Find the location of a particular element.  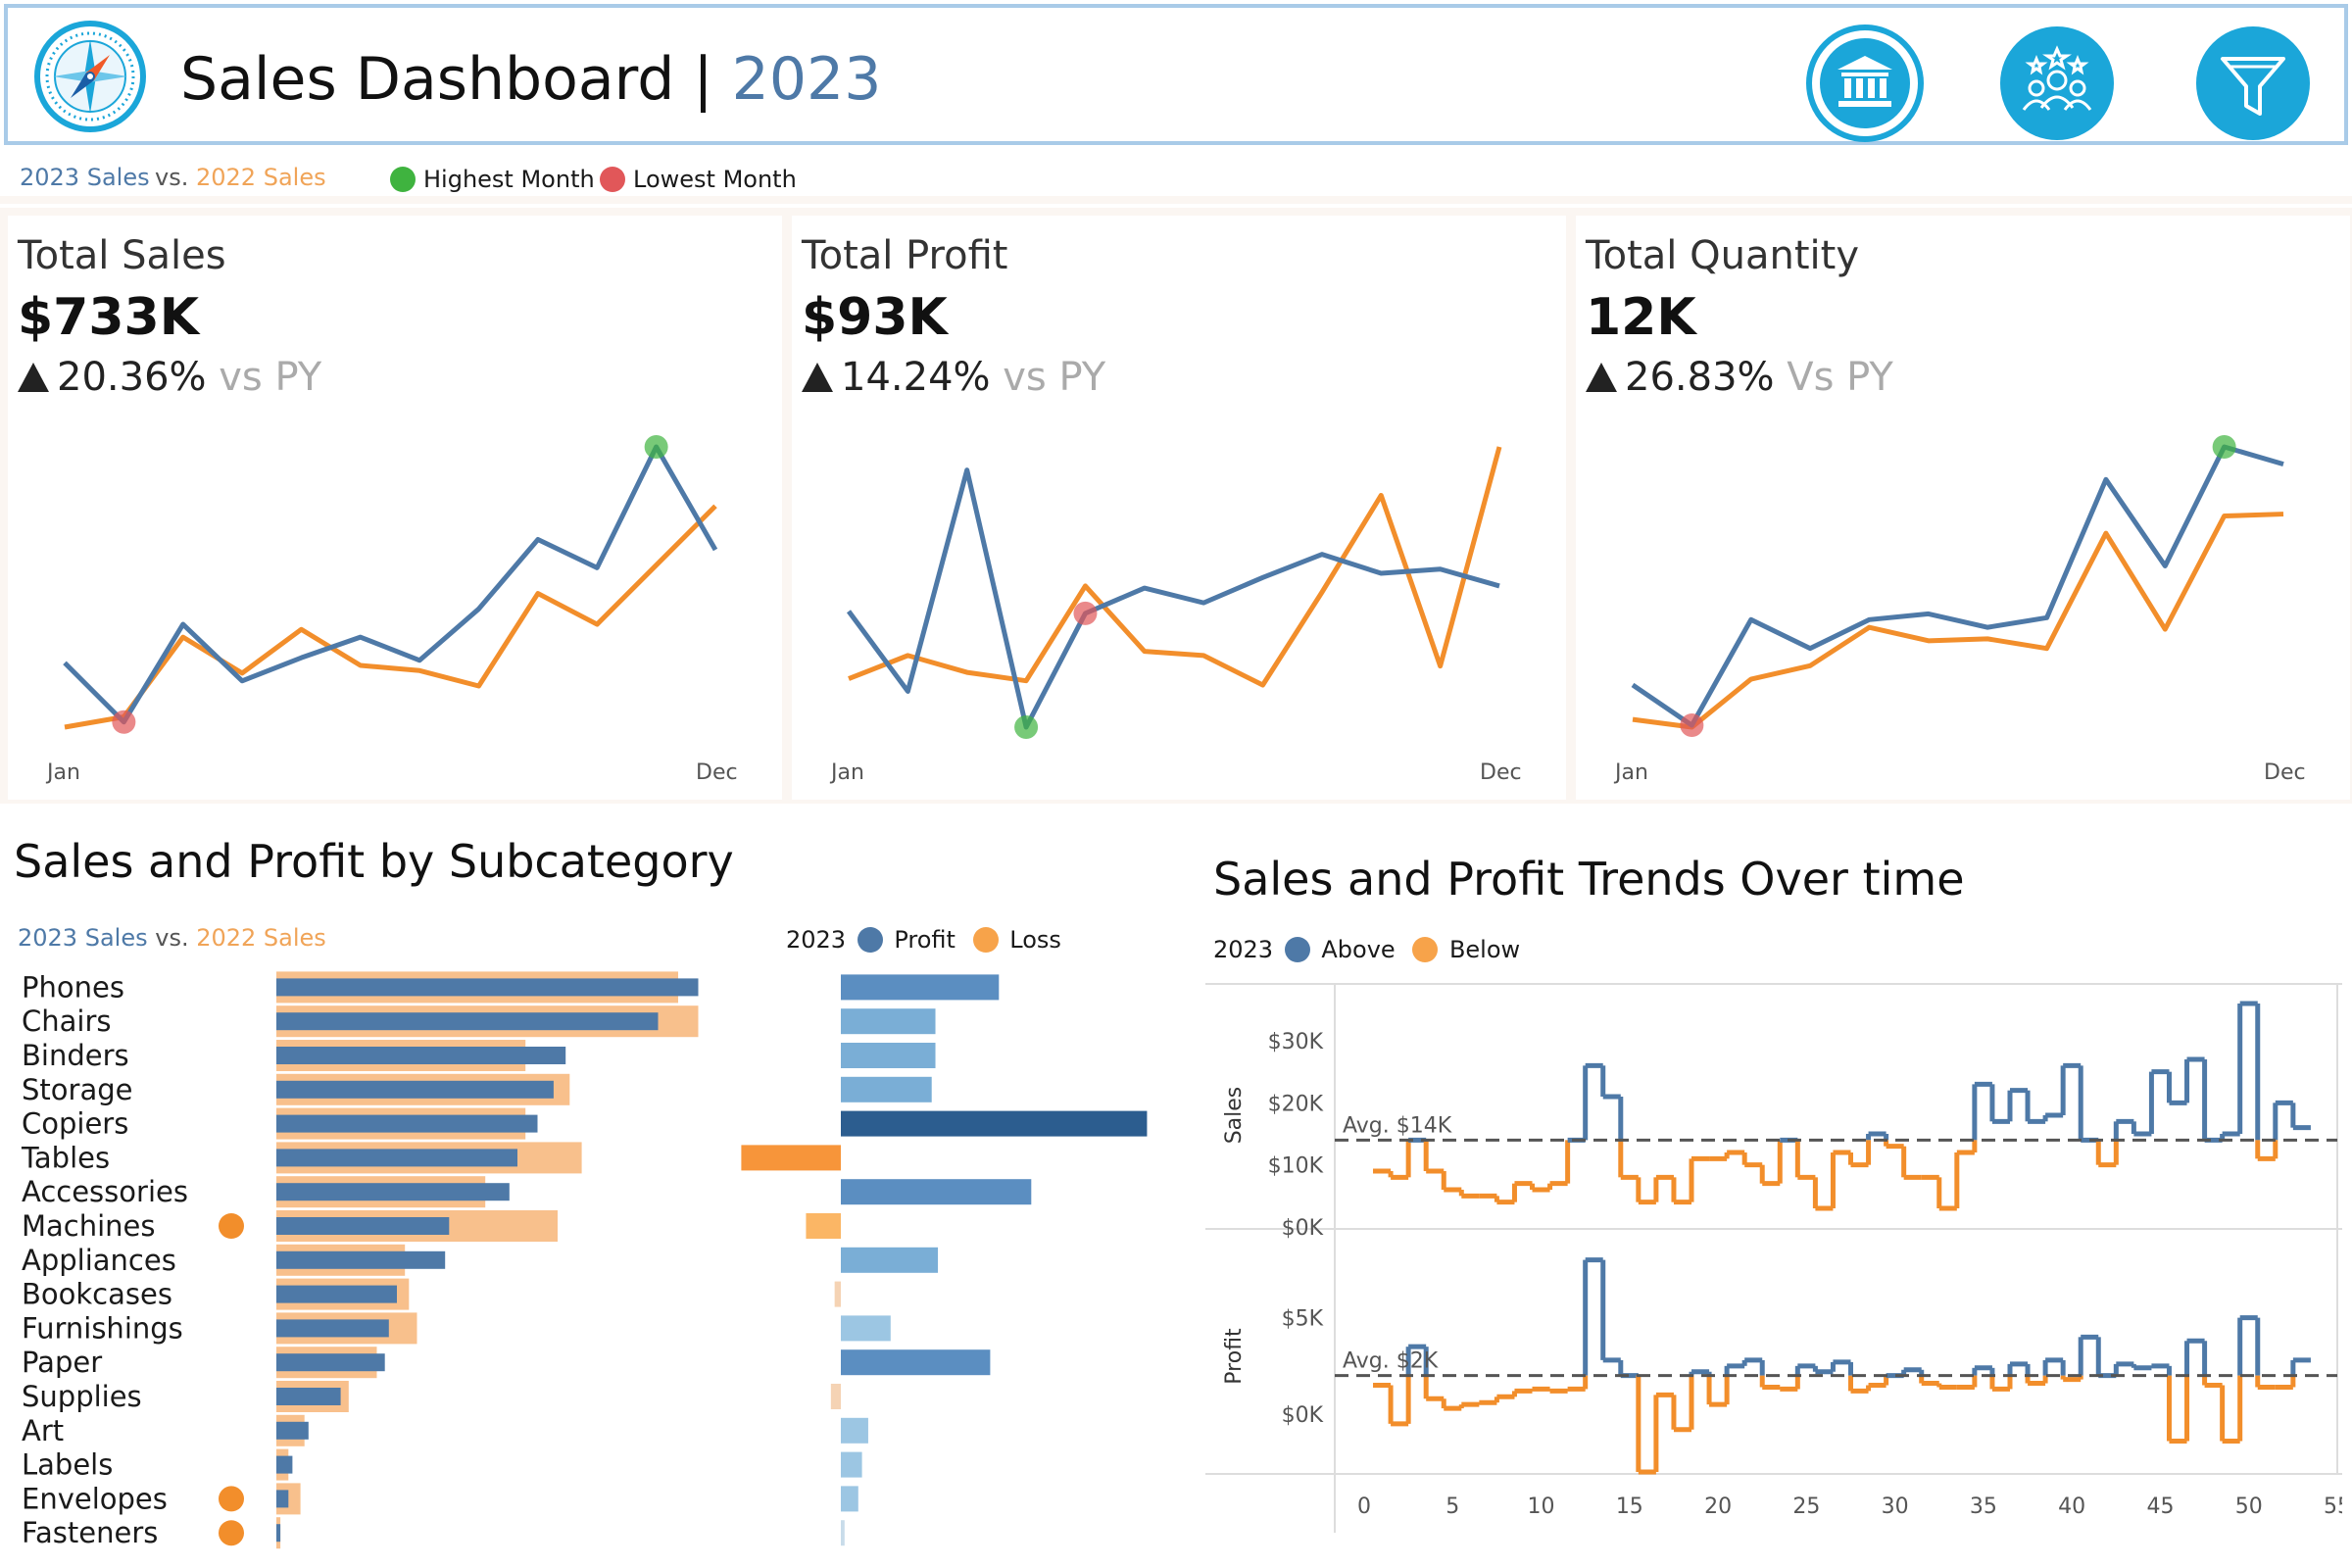

profit-loss-legend: 2023 Profit Loss is located at coordinates (923, 940).